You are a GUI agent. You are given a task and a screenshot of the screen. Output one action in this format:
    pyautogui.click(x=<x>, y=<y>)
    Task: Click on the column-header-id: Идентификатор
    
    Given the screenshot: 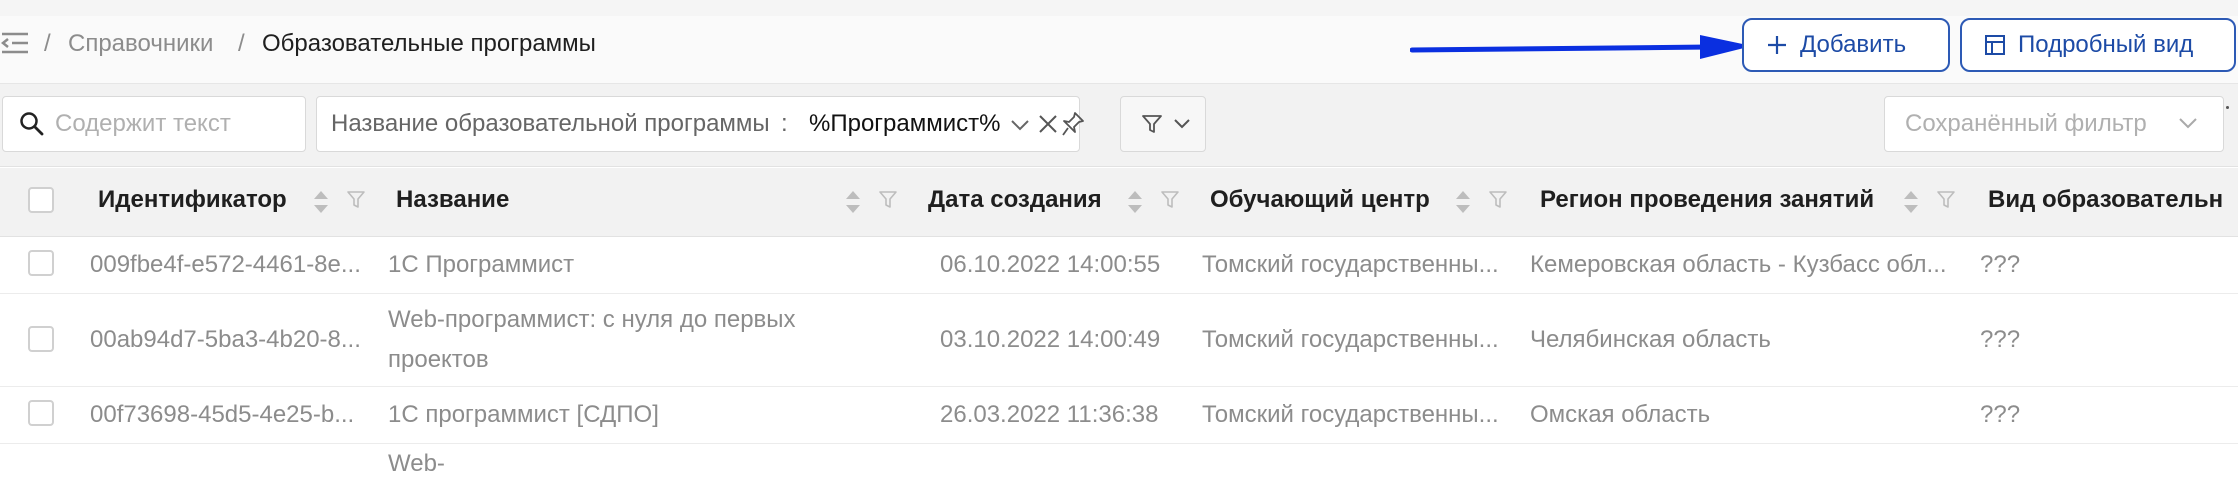 What is the action you would take?
    pyautogui.click(x=192, y=200)
    